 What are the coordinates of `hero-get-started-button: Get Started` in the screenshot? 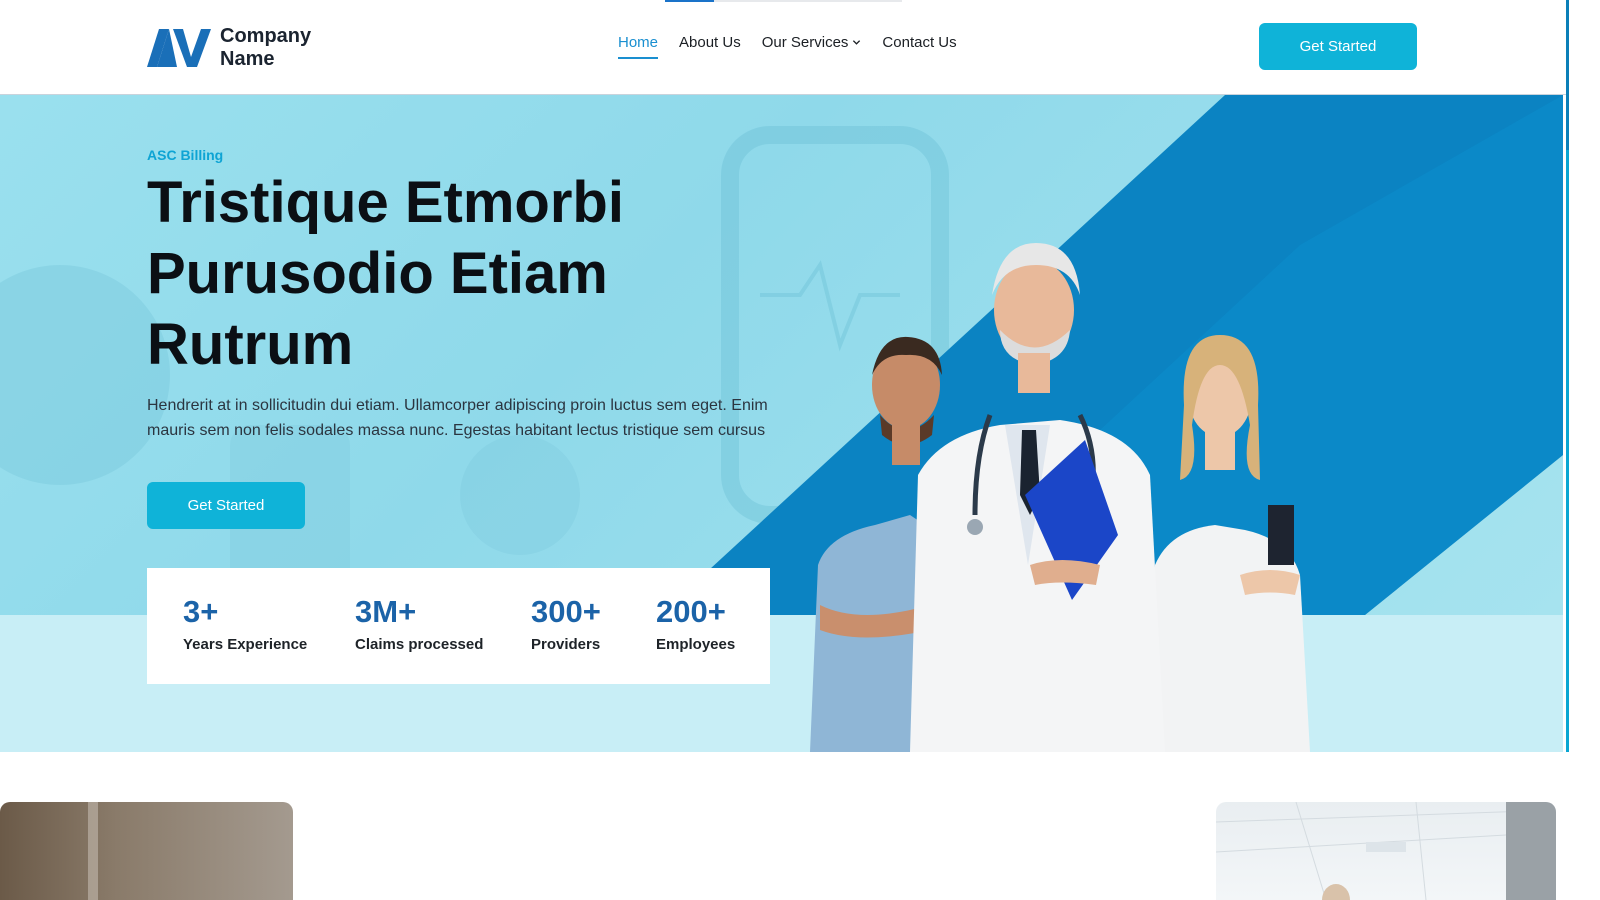 It's located at (226, 505).